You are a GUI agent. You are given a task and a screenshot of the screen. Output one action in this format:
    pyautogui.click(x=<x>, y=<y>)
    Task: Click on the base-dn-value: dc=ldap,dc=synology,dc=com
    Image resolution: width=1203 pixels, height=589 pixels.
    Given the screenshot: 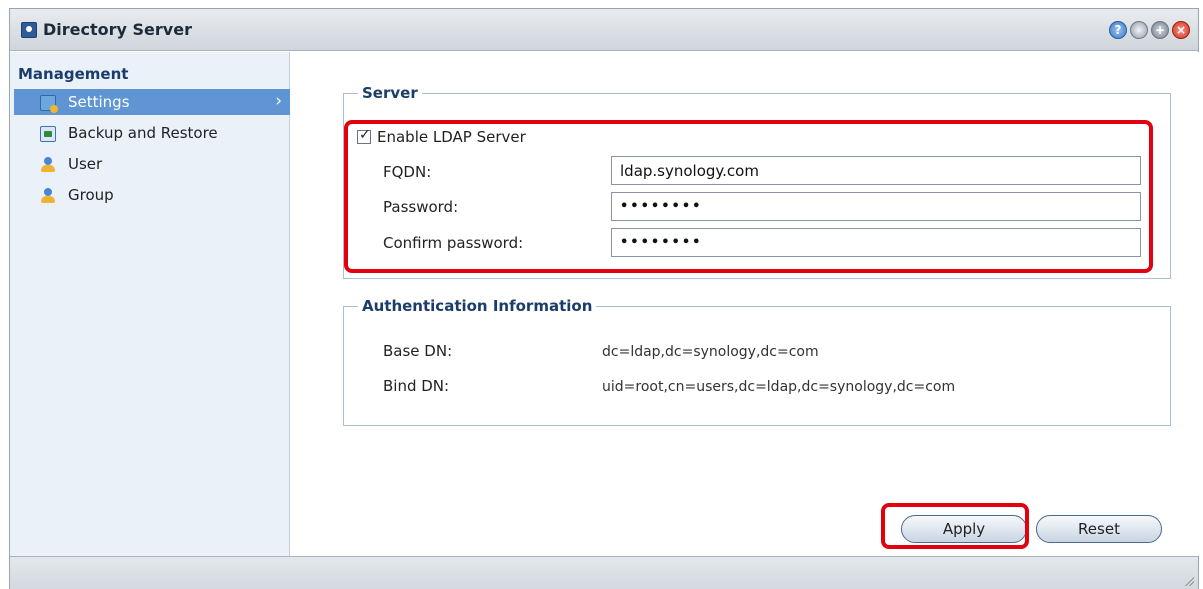 What is the action you would take?
    pyautogui.click(x=710, y=352)
    